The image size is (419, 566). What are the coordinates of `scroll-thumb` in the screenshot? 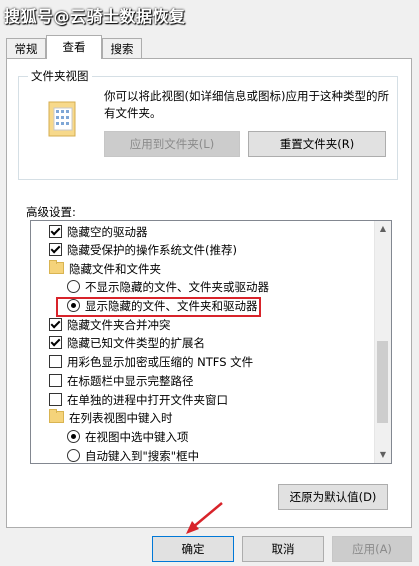 It's located at (382, 382).